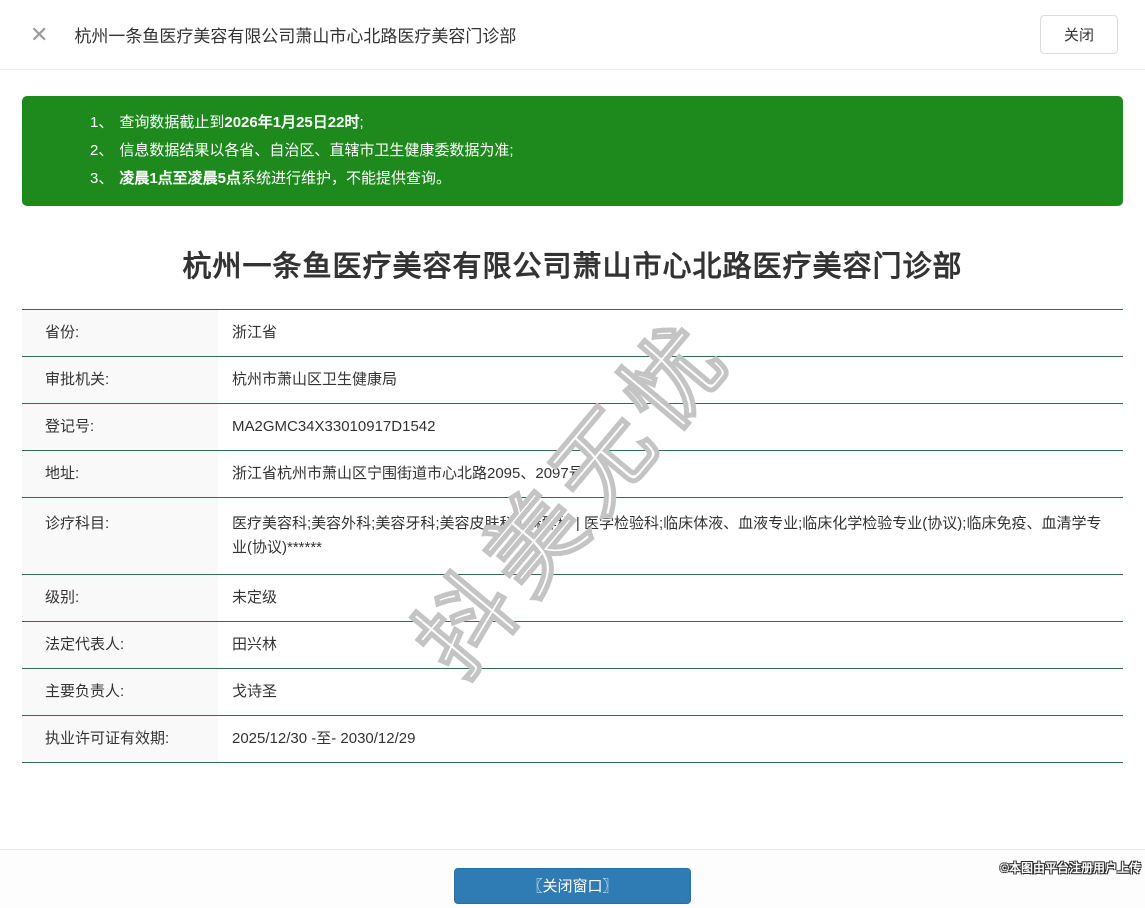 Image resolution: width=1145 pixels, height=908 pixels. I want to click on row-label: 执业许可证有效期:, so click(120, 739).